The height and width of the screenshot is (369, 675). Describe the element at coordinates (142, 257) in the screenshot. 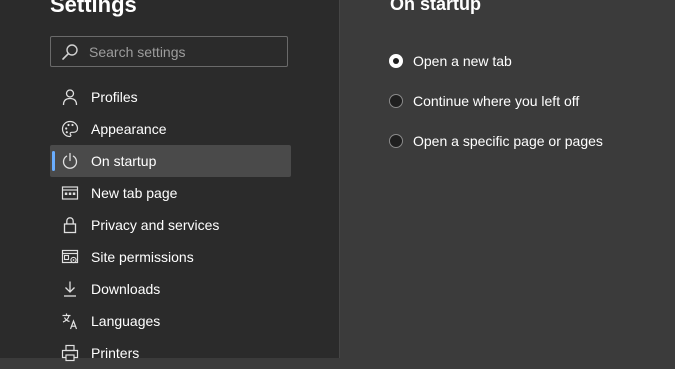

I see `sidebar-item-label: Site permissions` at that location.